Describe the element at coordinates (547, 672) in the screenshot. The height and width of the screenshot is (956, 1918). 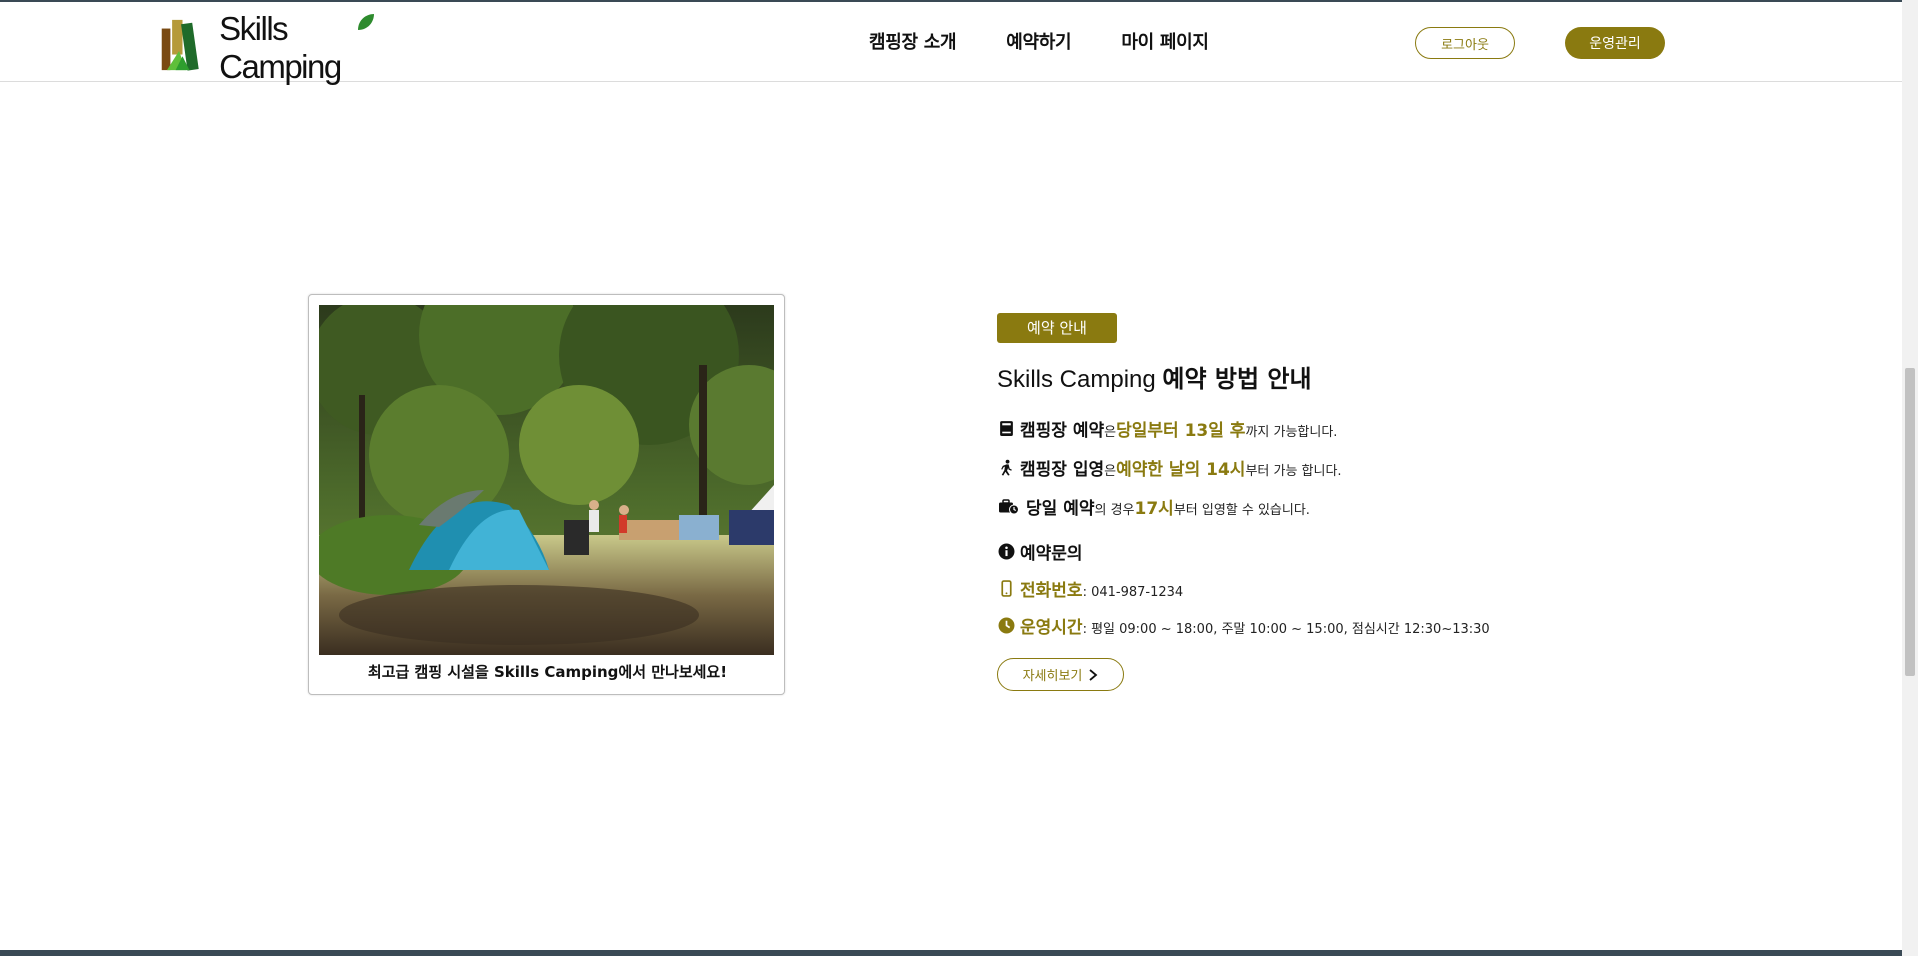
I see `photo-caption: 최고급 캠핑 시설을 Skills Camping에서 만나보세요!` at that location.